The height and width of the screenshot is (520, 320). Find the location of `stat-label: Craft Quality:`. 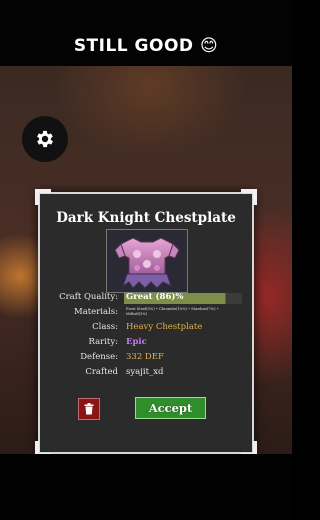

stat-label: Craft Quality: is located at coordinates (88, 297).